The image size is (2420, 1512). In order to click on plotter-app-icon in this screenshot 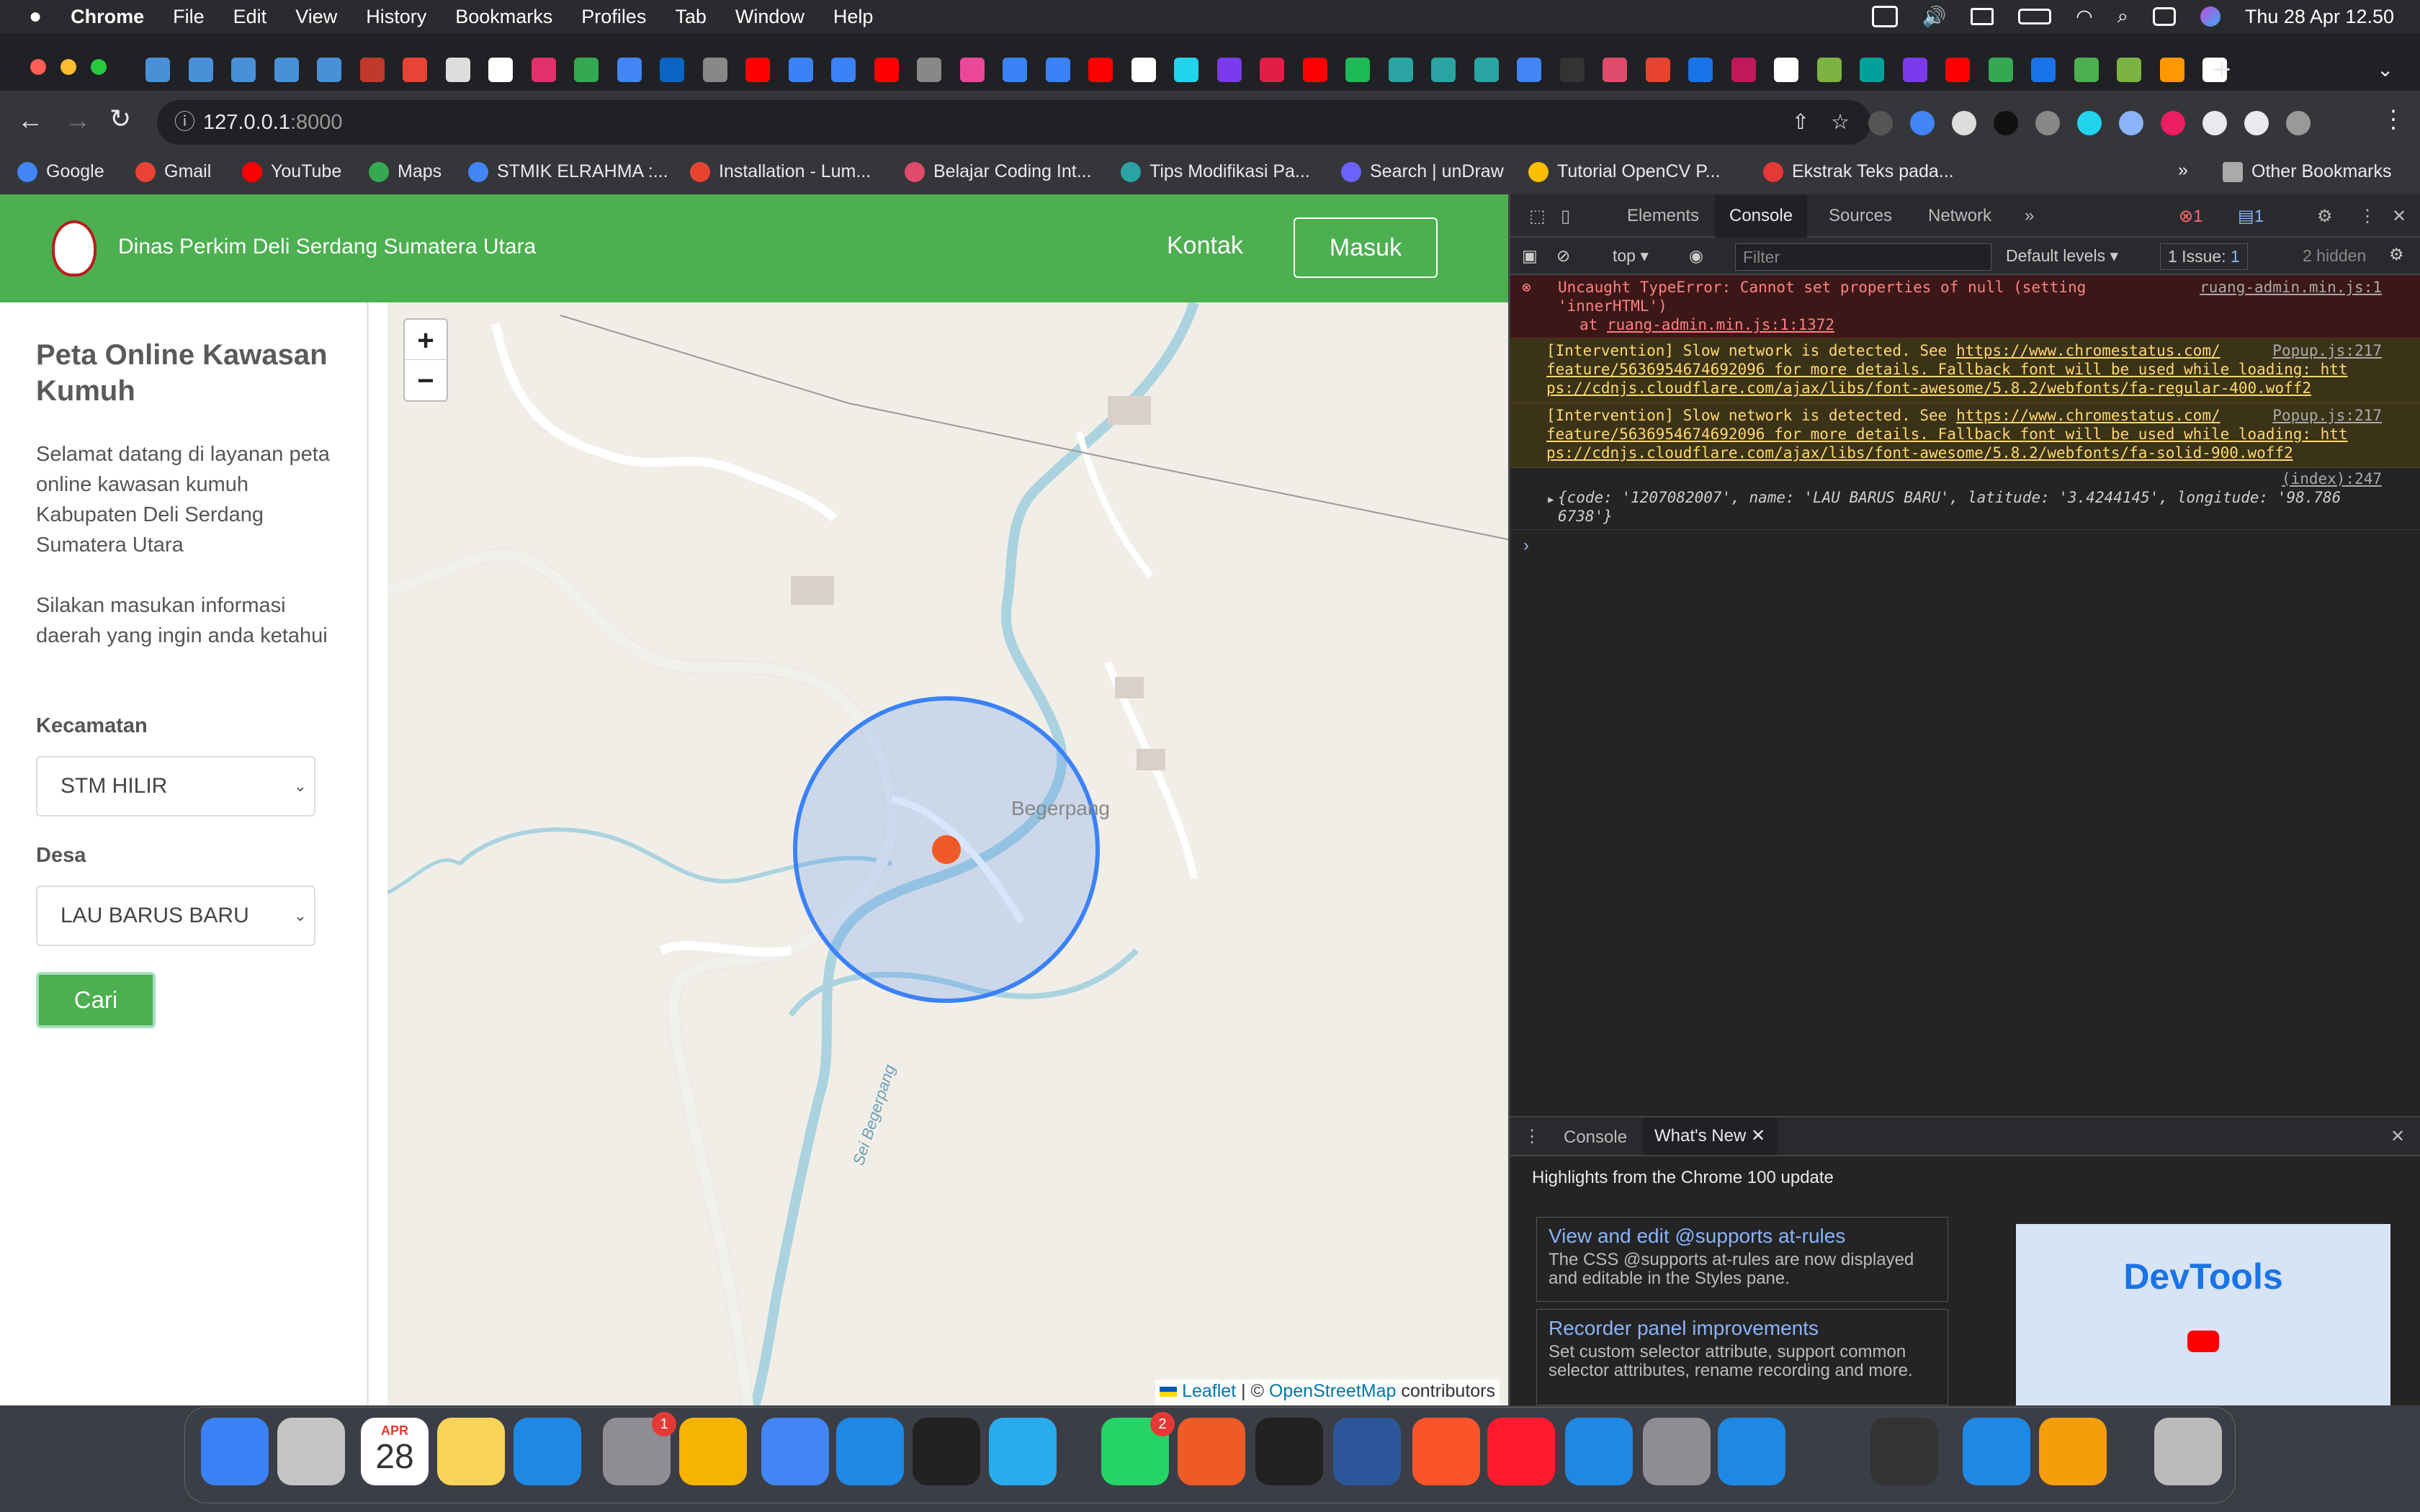, I will do `click(947, 1451)`.